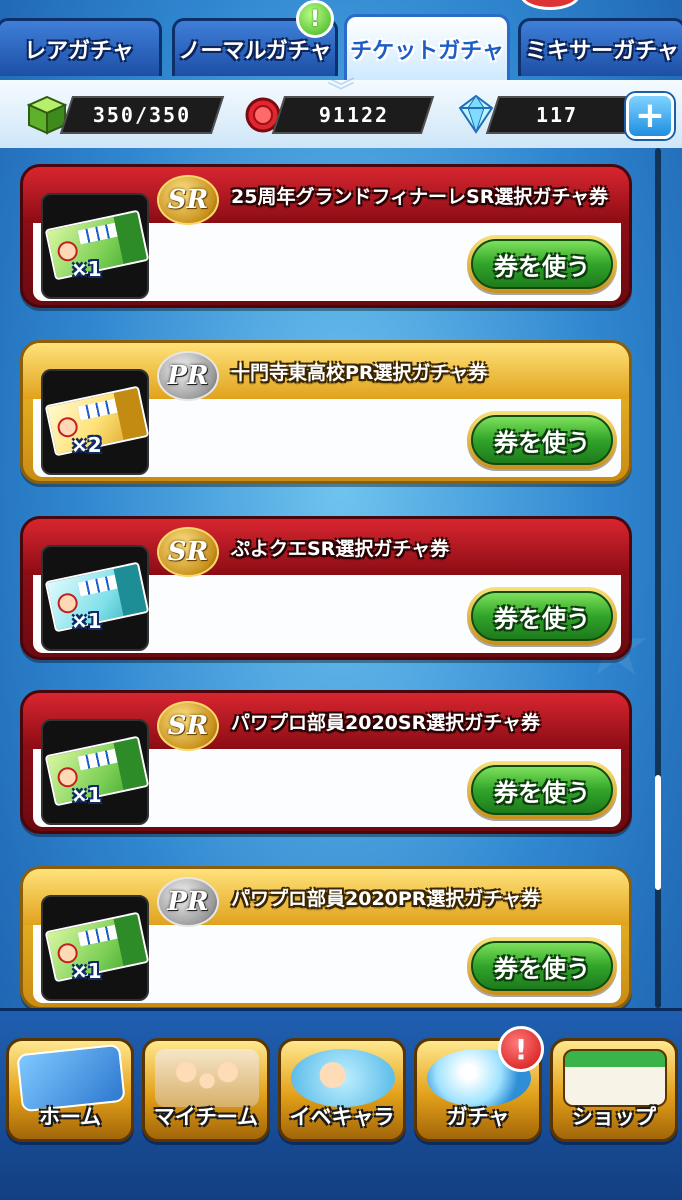 This screenshot has width=682, height=1200. What do you see at coordinates (420, 196) in the screenshot?
I see `ticket-title: 25周年グランドフィナーレSR選択ガチャ券` at bounding box center [420, 196].